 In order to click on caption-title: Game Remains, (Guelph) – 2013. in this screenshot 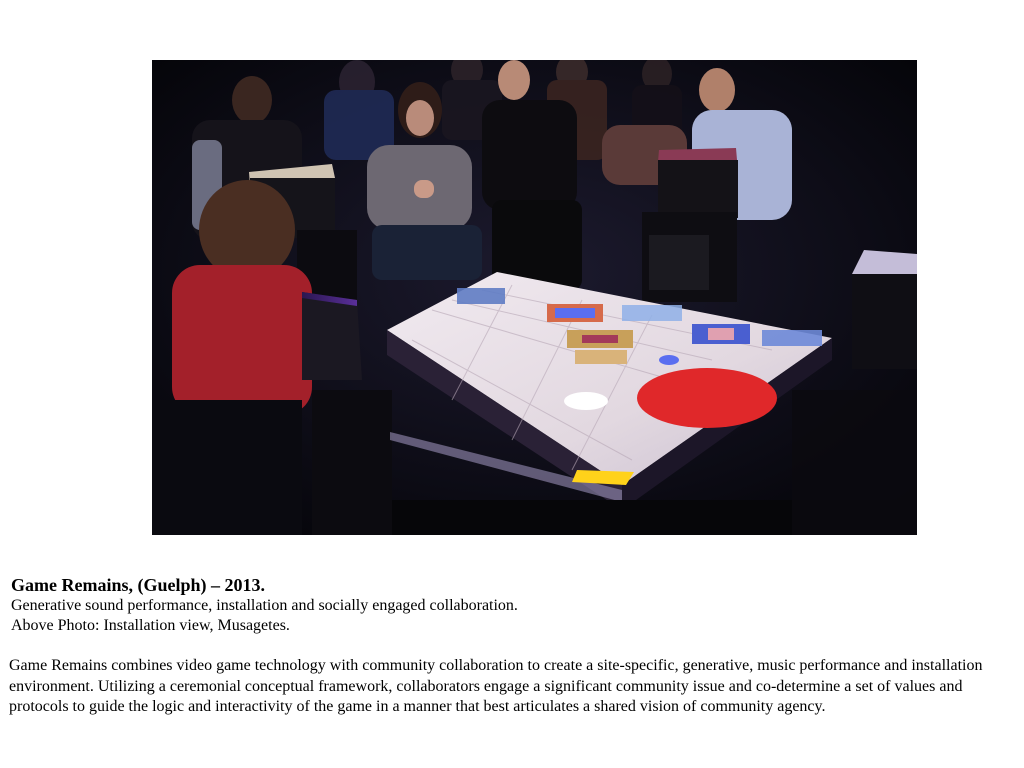, I will do `click(138, 585)`.